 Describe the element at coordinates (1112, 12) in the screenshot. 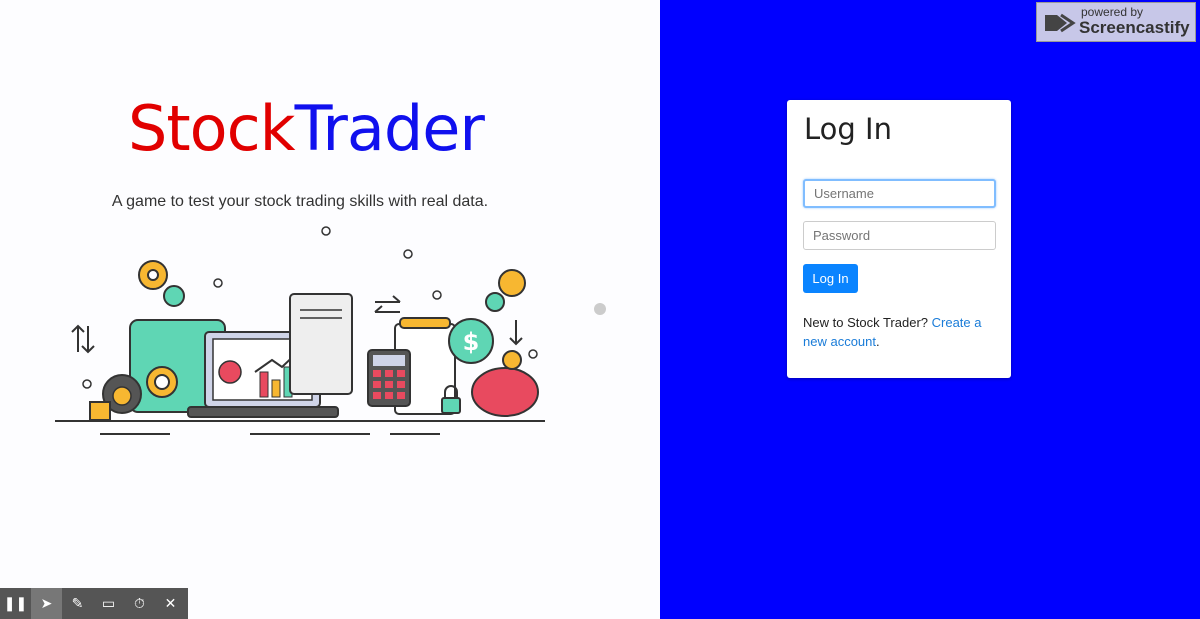

I see `powered-by-text: powered by` at that location.